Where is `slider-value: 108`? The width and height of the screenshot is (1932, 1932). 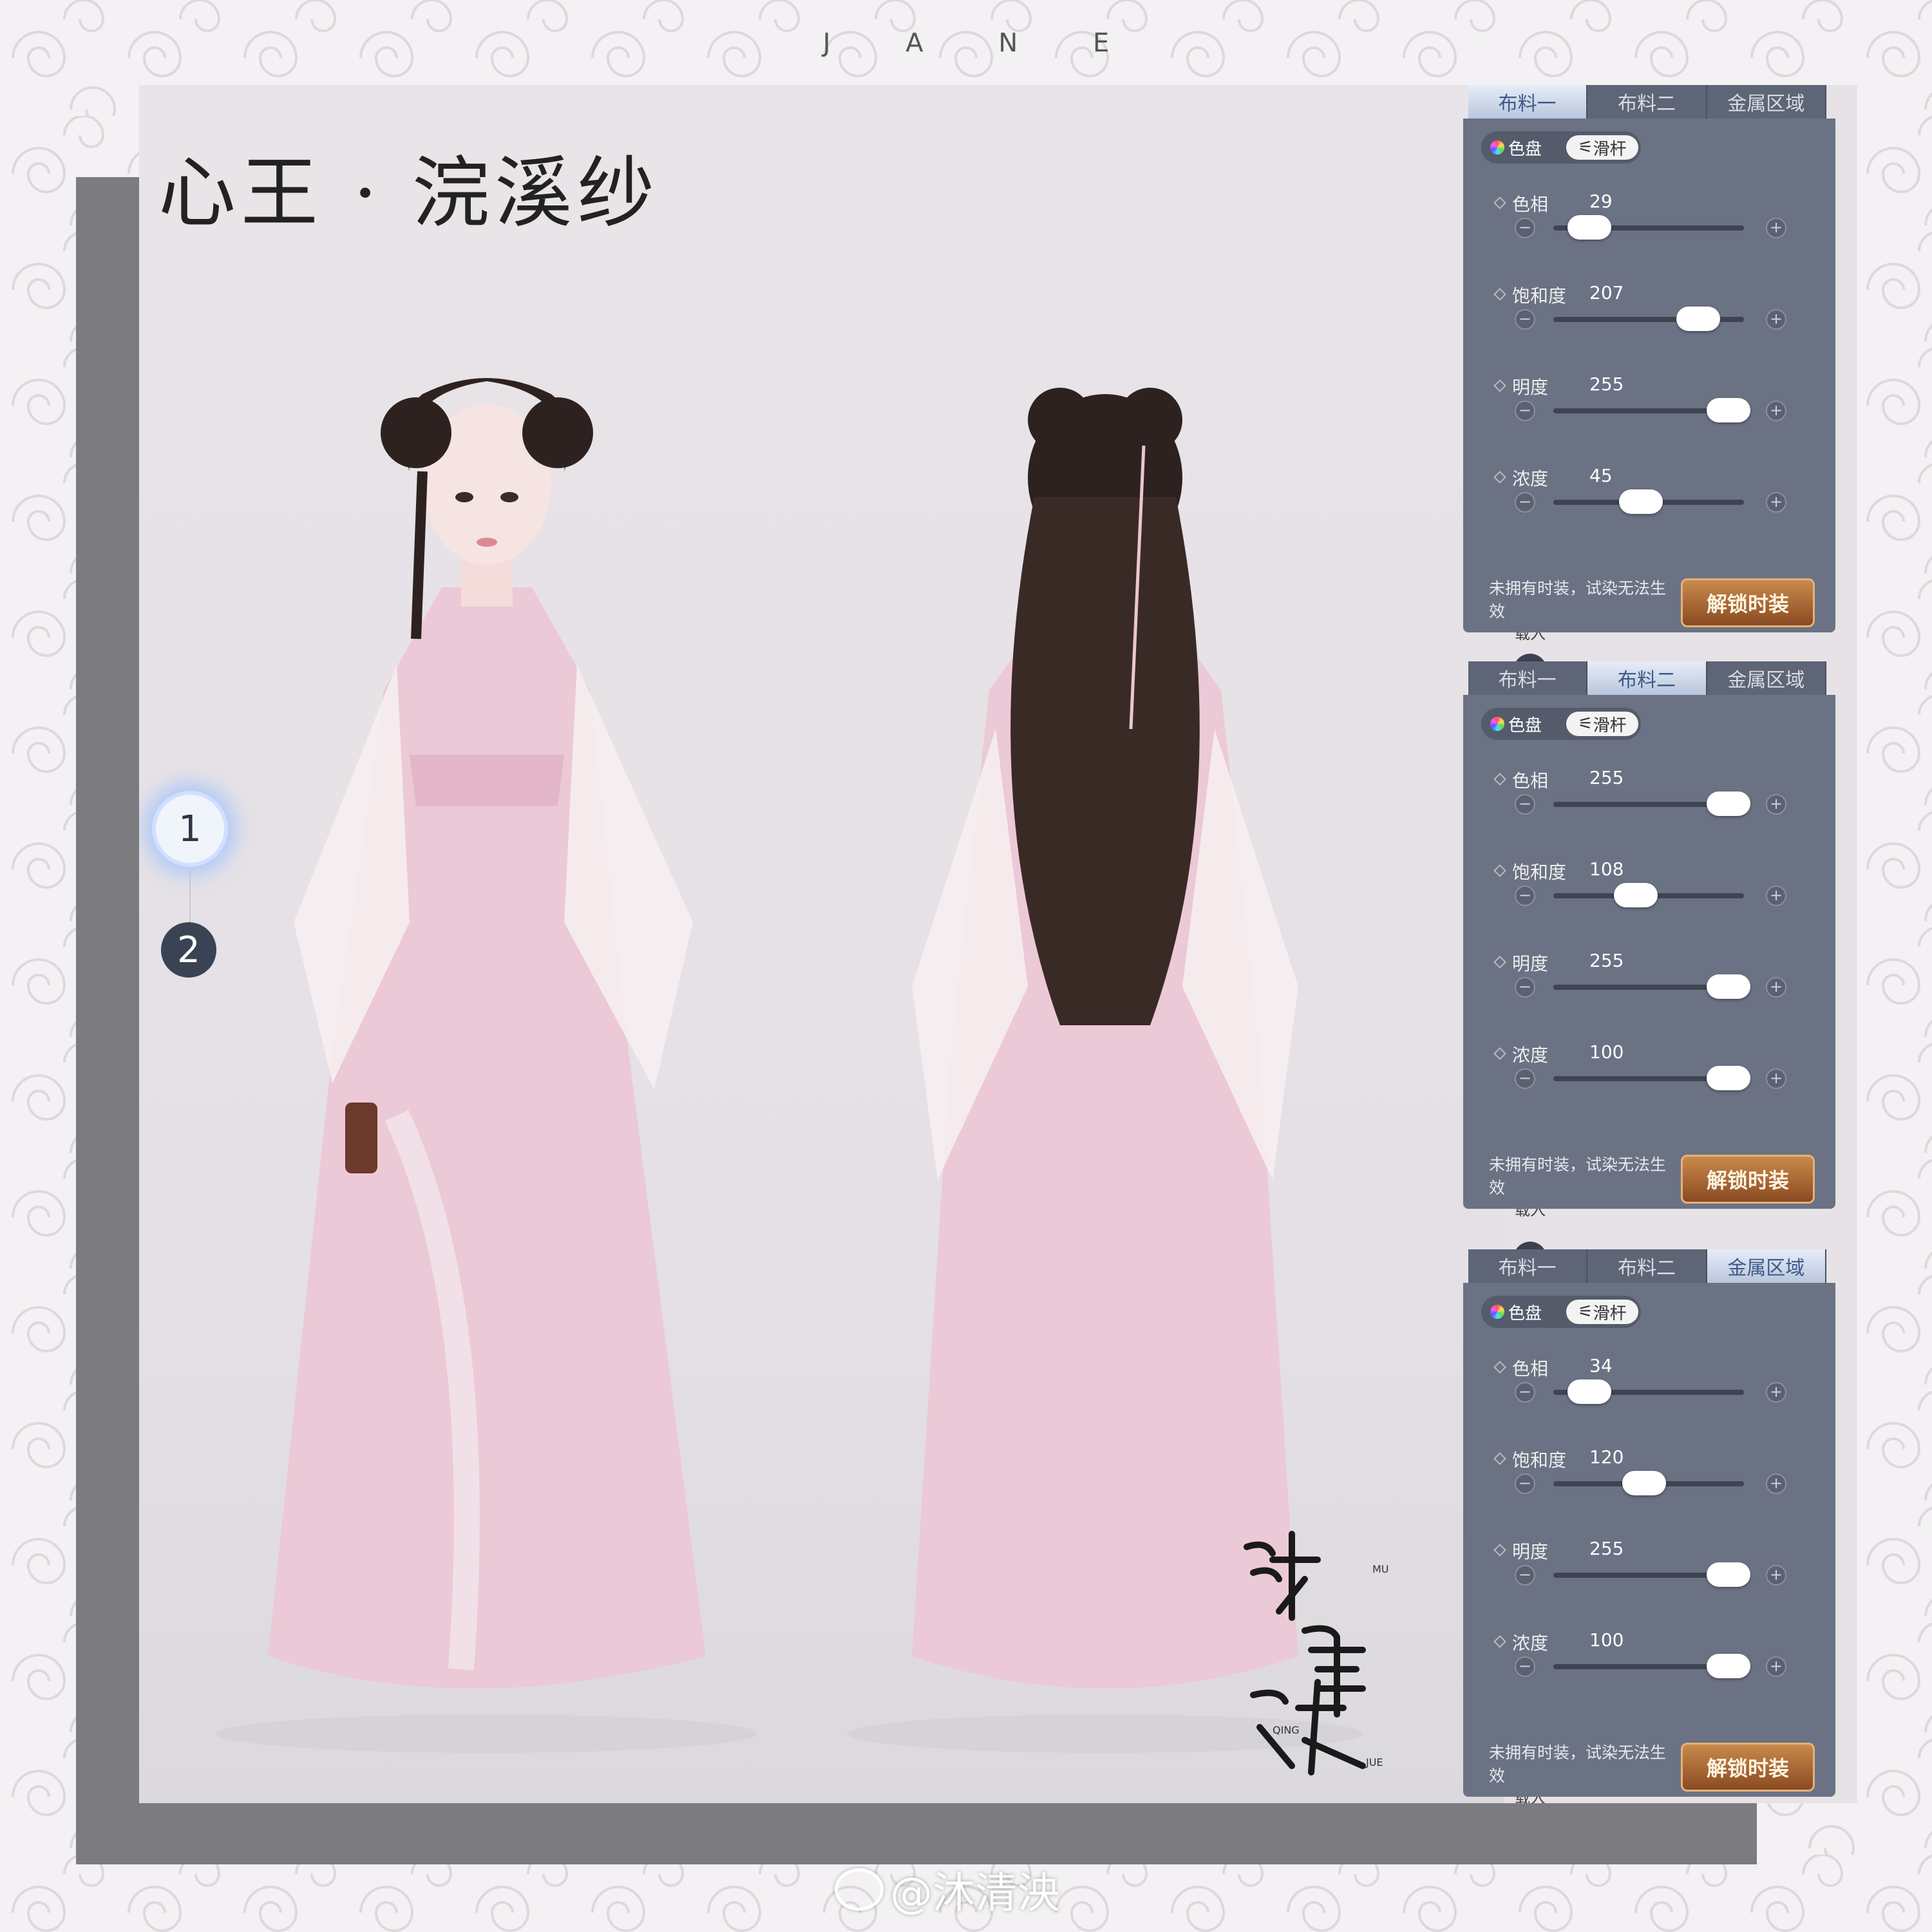
slider-value: 108 is located at coordinates (1607, 869).